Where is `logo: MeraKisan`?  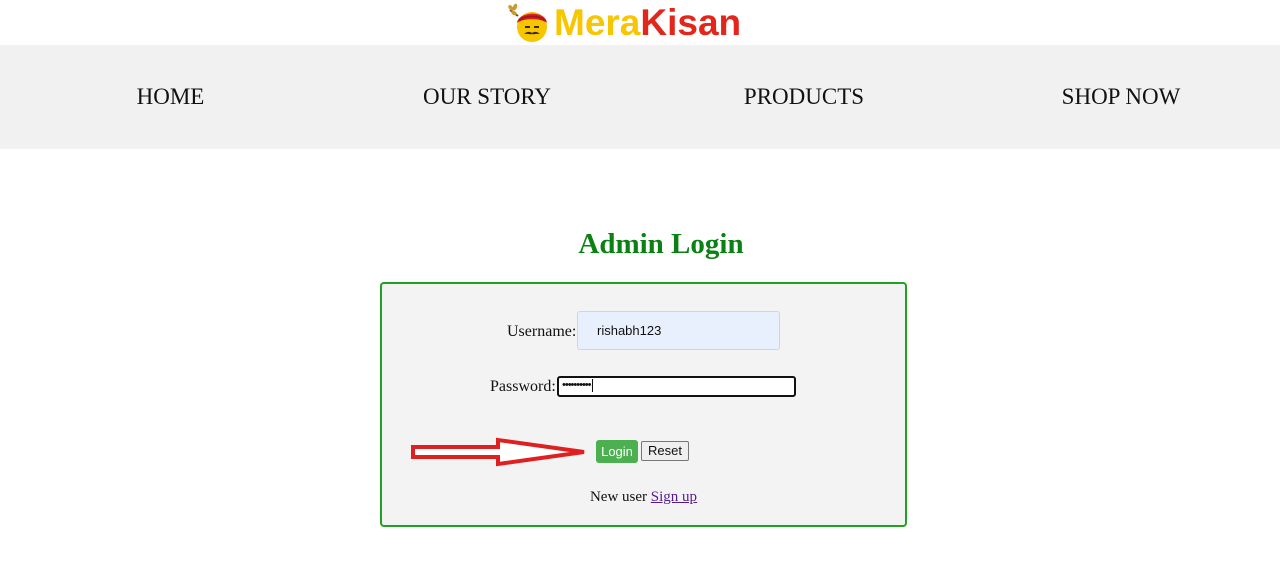 logo: MeraKisan is located at coordinates (623, 23).